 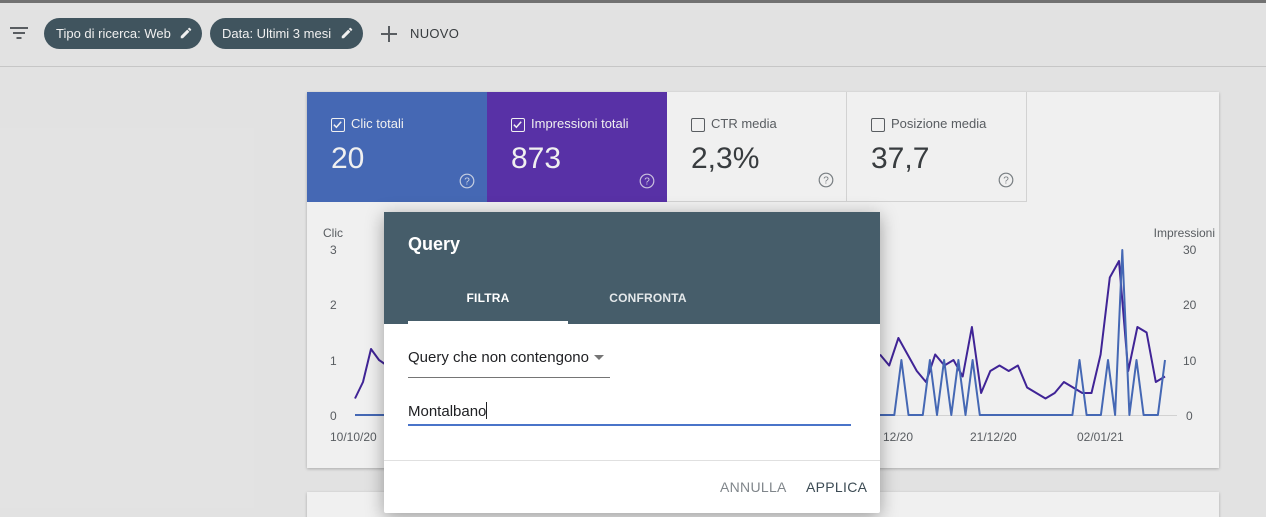 I want to click on dialog-divider, so click(x=632, y=460).